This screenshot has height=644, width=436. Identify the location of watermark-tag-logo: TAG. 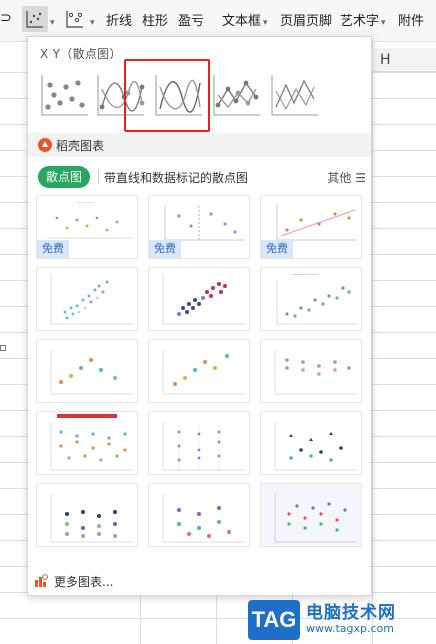
(274, 620).